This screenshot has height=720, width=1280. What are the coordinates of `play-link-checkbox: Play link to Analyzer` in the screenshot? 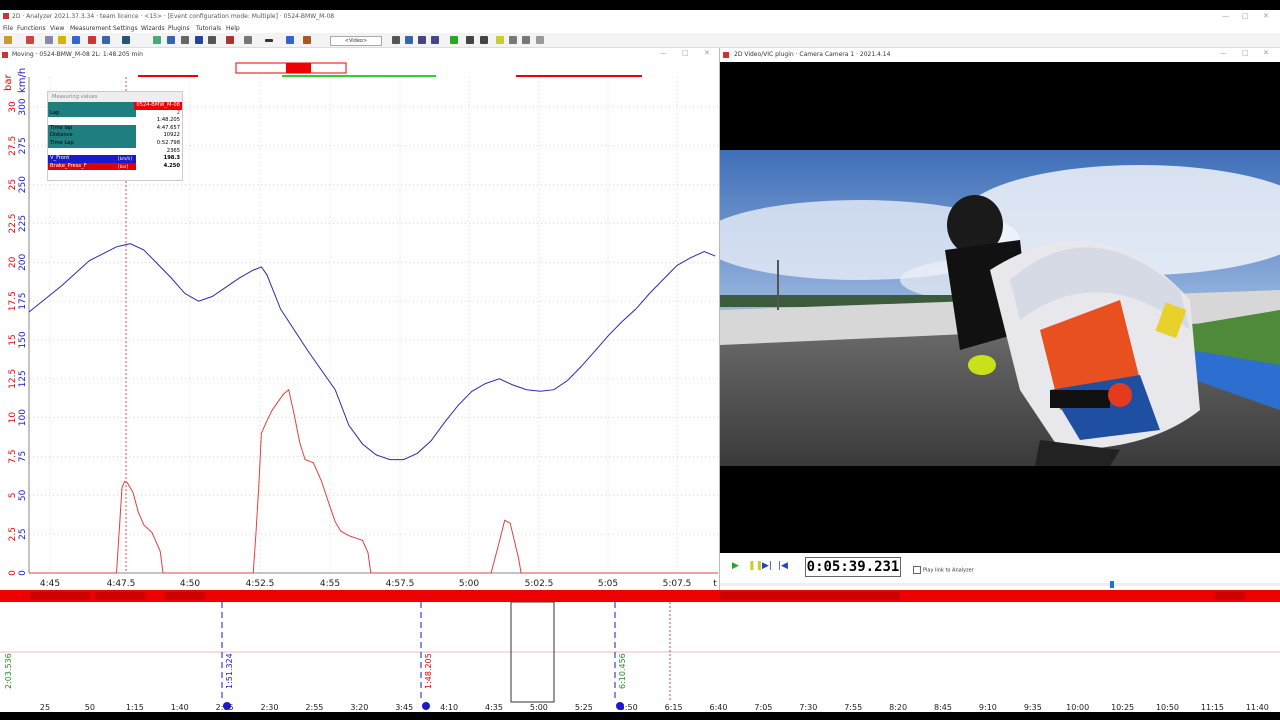 It's located at (943, 570).